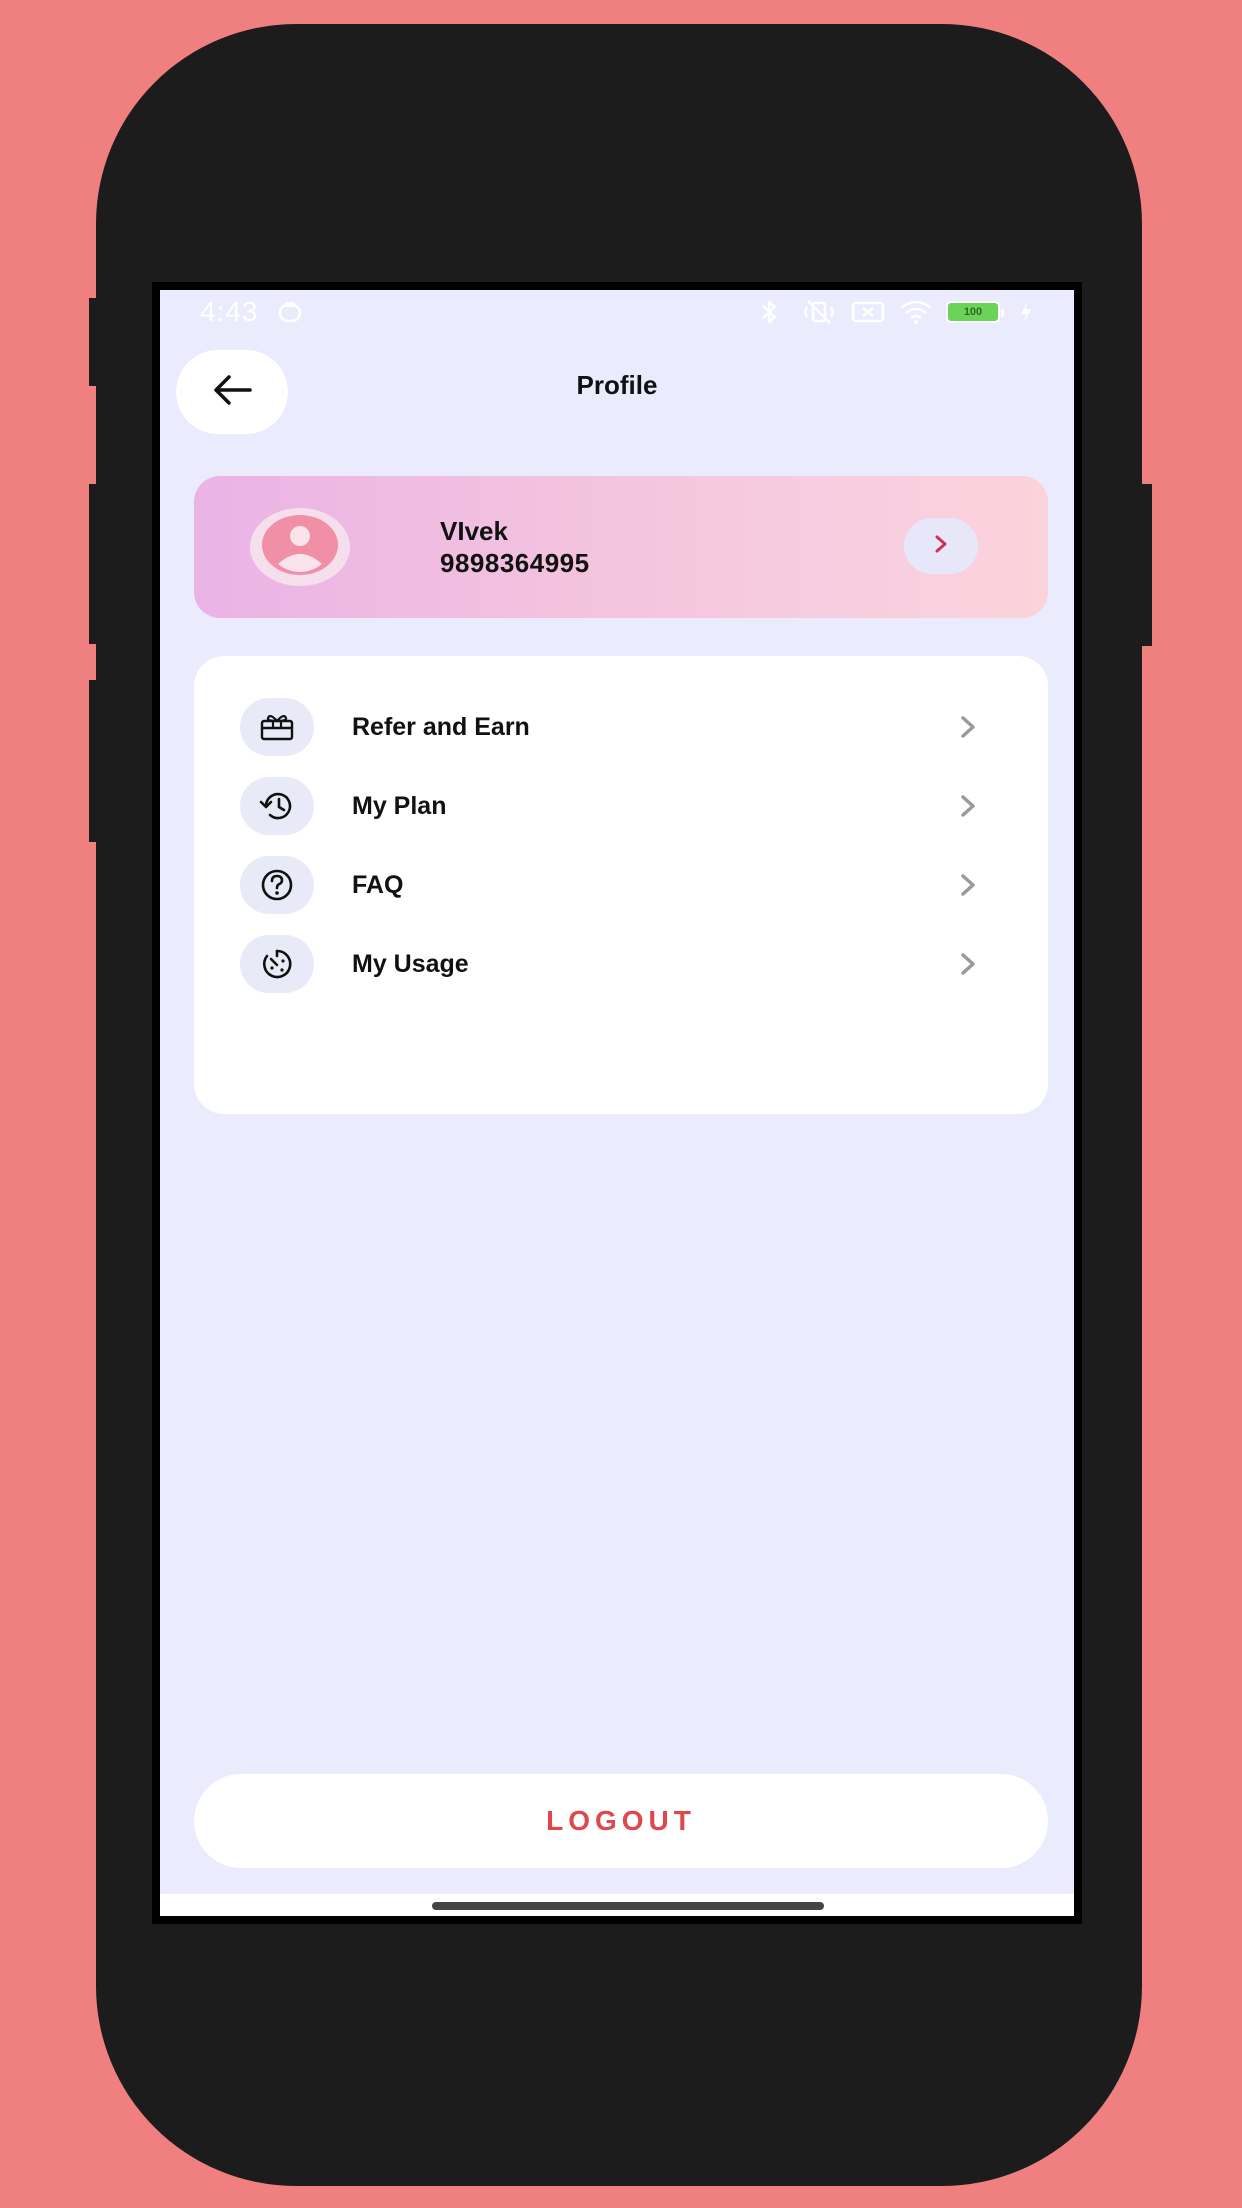 The image size is (1242, 2208). I want to click on usage-gauge-icon, so click(277, 964).